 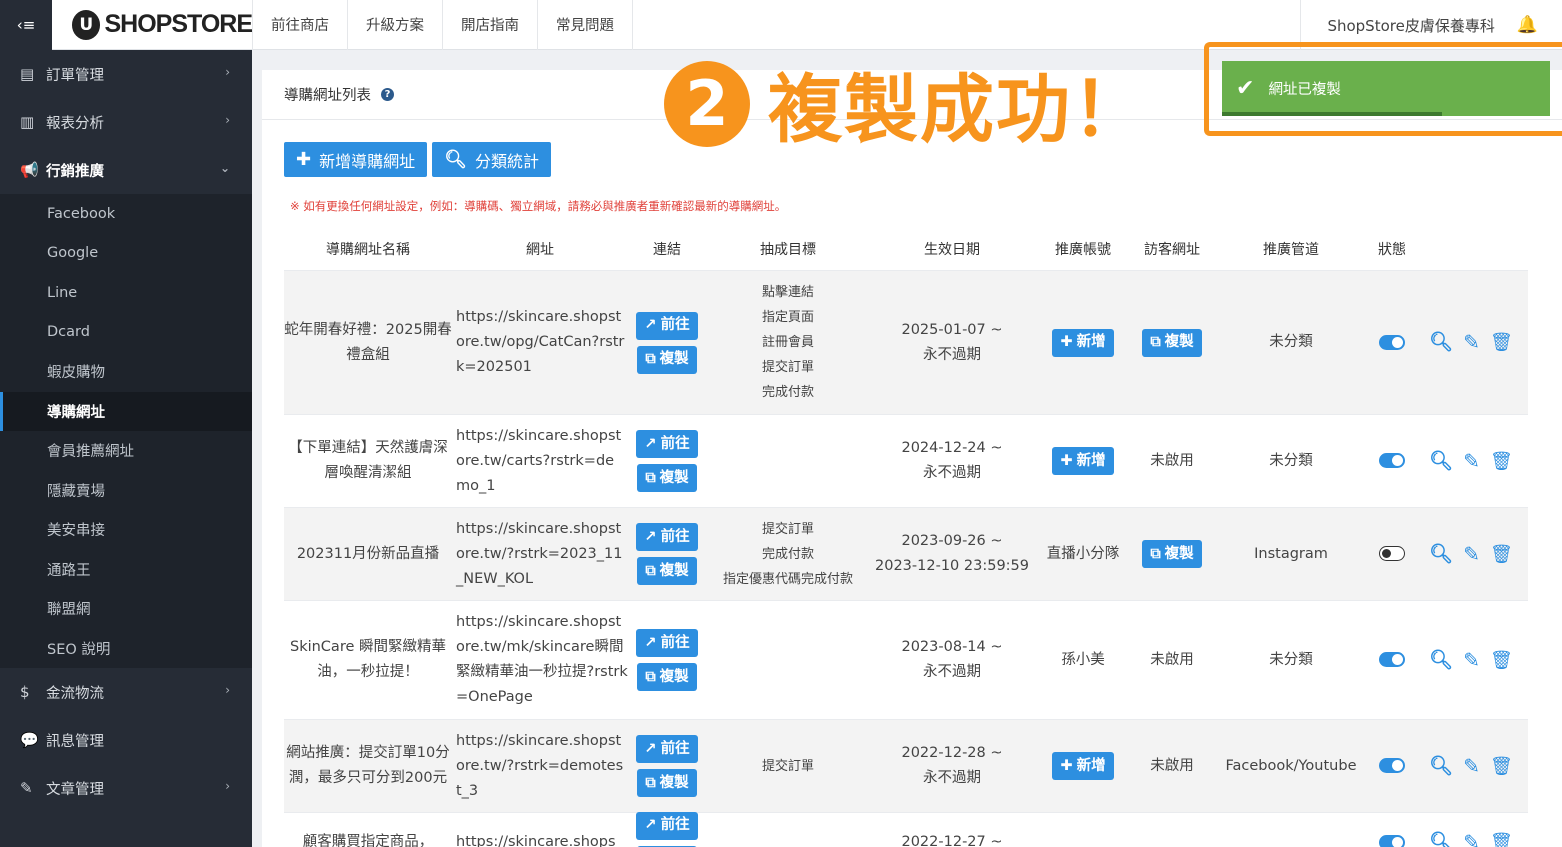 What do you see at coordinates (1332, 114) in the screenshot?
I see `toast-progress-bar` at bounding box center [1332, 114].